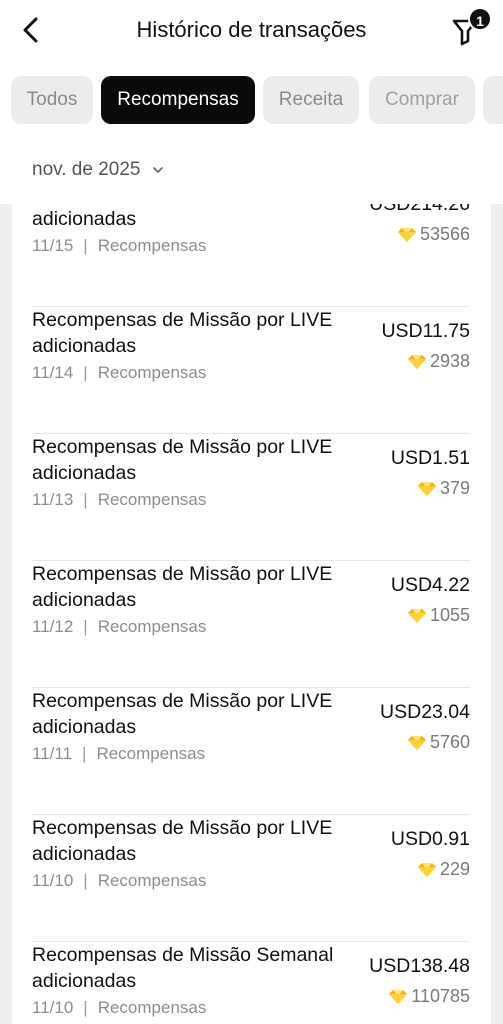 Image resolution: width=503 pixels, height=1024 pixels. What do you see at coordinates (430, 585) in the screenshot?
I see `transaction-usd: USD4.22` at bounding box center [430, 585].